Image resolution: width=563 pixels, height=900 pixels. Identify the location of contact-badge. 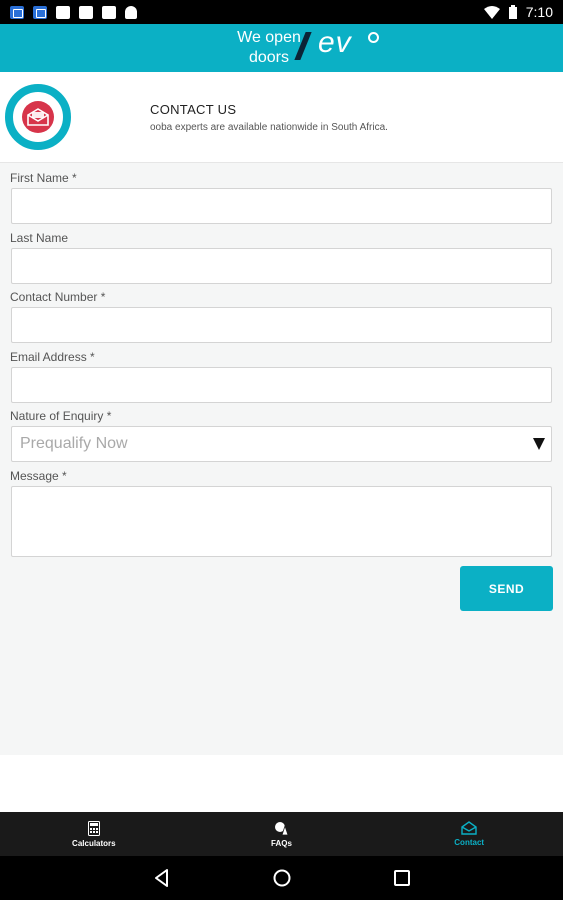
(38, 117).